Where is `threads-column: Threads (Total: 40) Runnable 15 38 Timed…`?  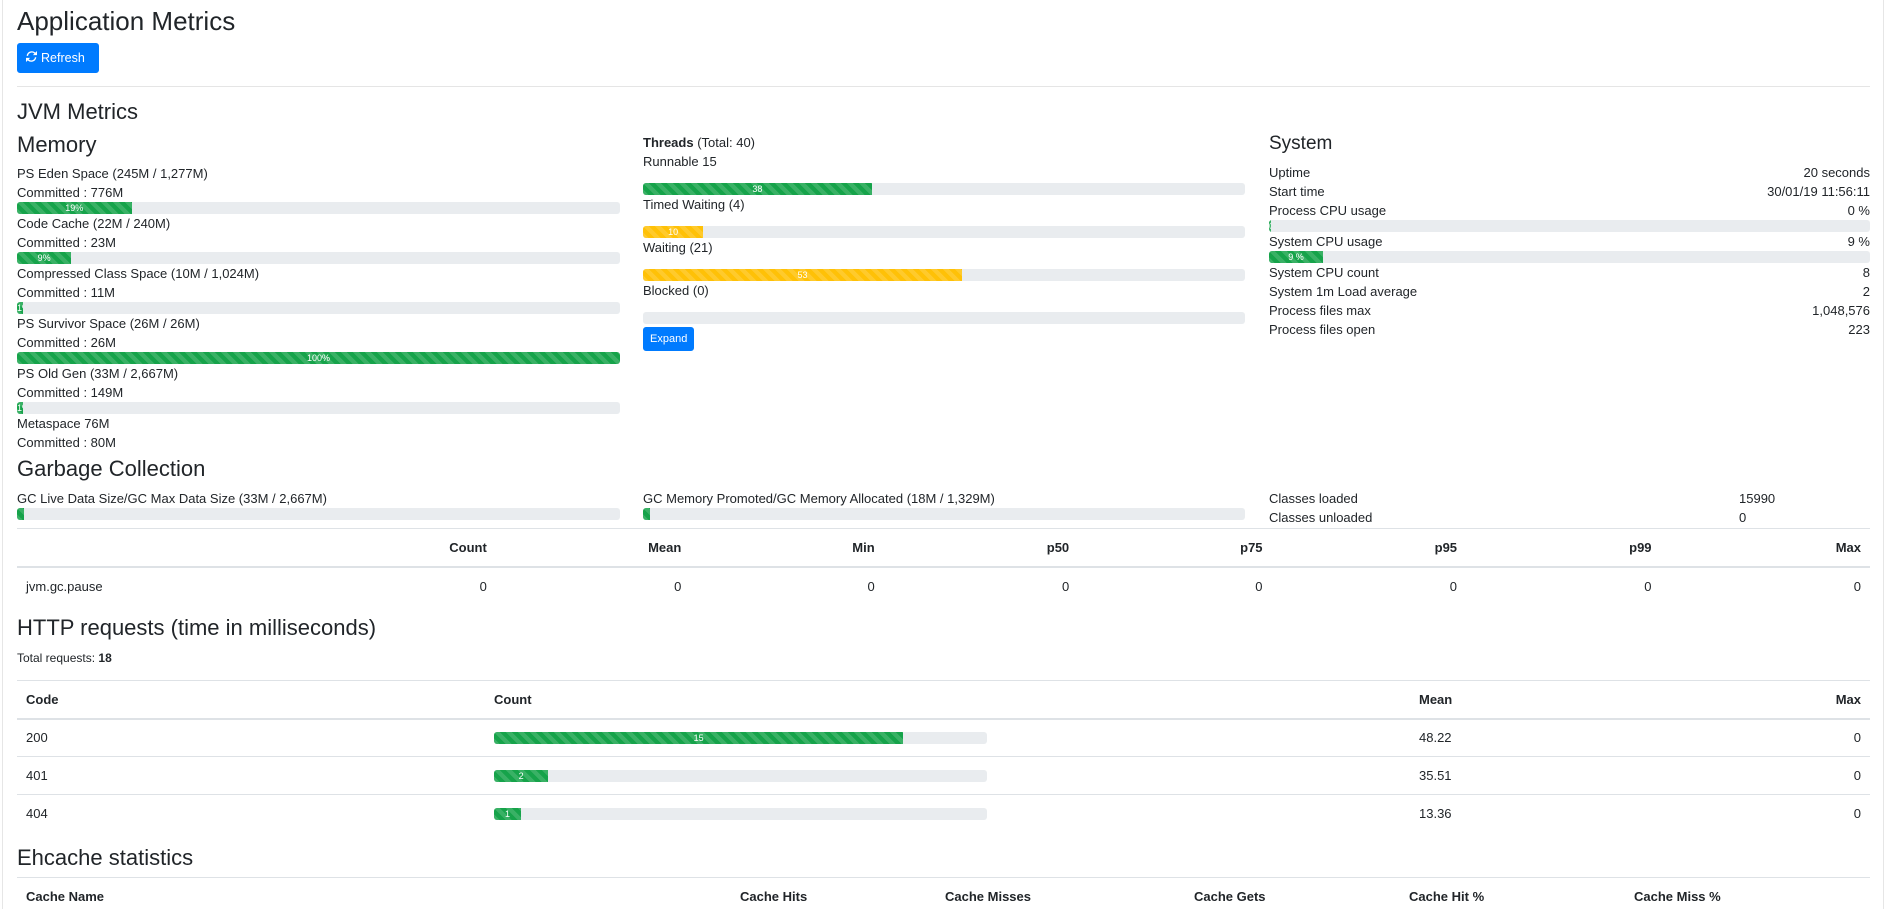
threads-column: Threads (Total: 40) Runnable 15 38 Timed… is located at coordinates (944, 242).